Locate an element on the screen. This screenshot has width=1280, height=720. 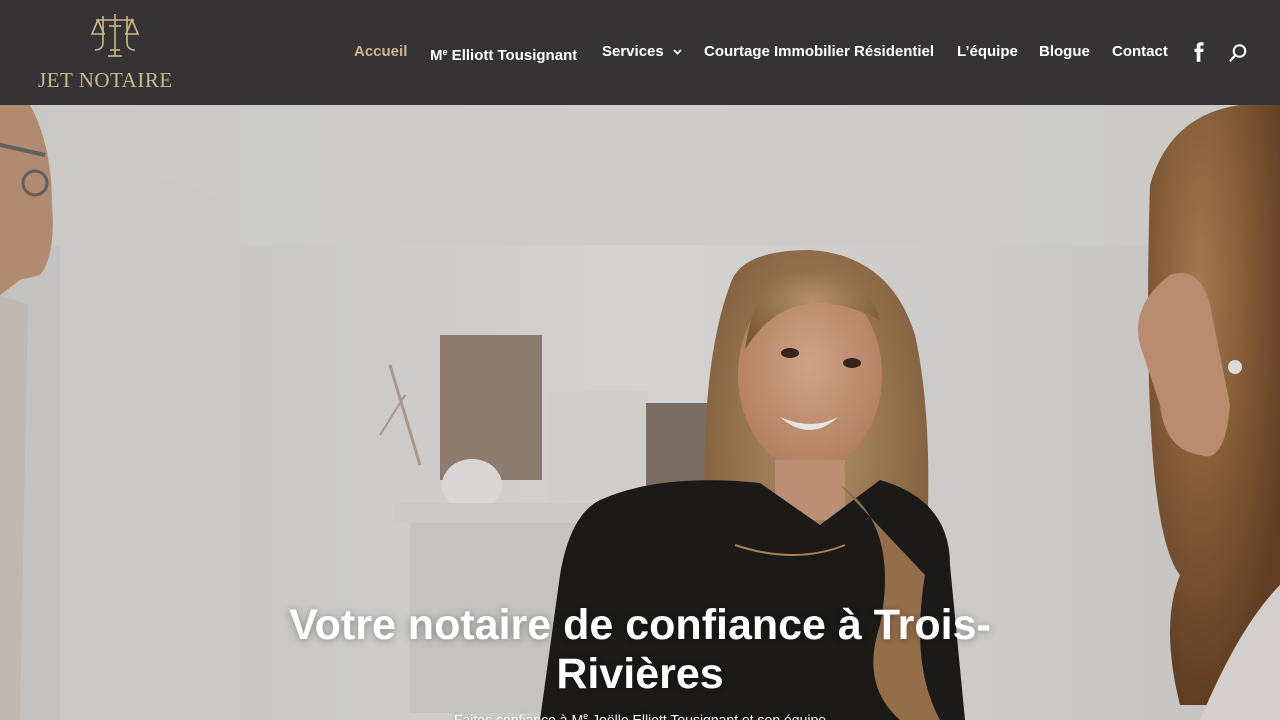
hero-subtitle-text: Faites confiance à M is located at coordinates (518, 715).